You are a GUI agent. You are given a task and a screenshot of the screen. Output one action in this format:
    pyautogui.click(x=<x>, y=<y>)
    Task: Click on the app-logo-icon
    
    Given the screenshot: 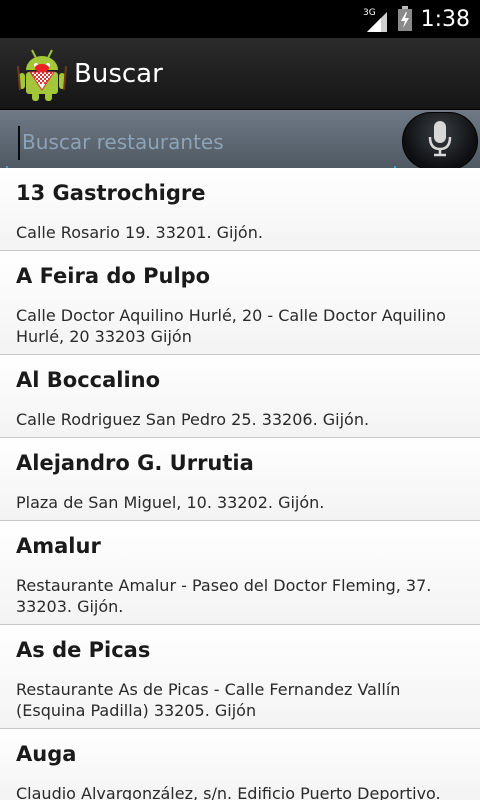 What is the action you would take?
    pyautogui.click(x=42, y=74)
    